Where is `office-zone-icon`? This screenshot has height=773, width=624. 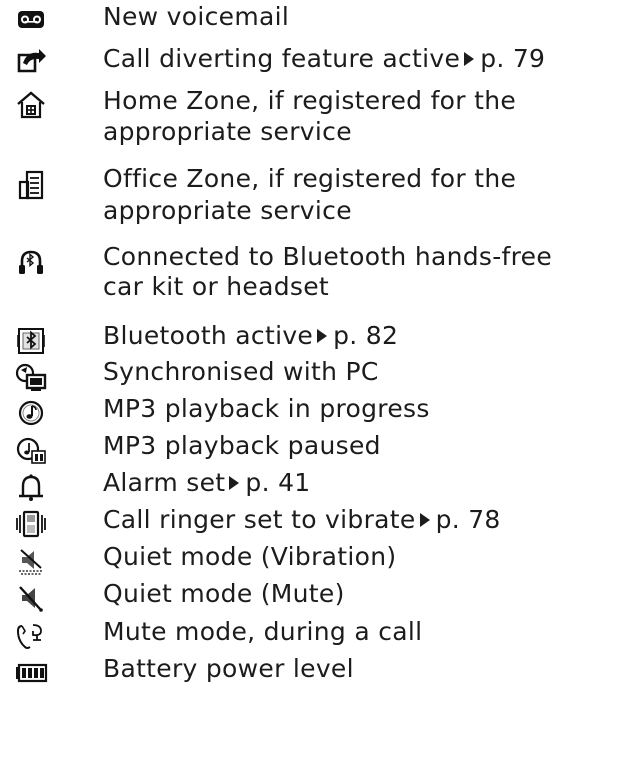
office-zone-icon is located at coordinates (31, 185).